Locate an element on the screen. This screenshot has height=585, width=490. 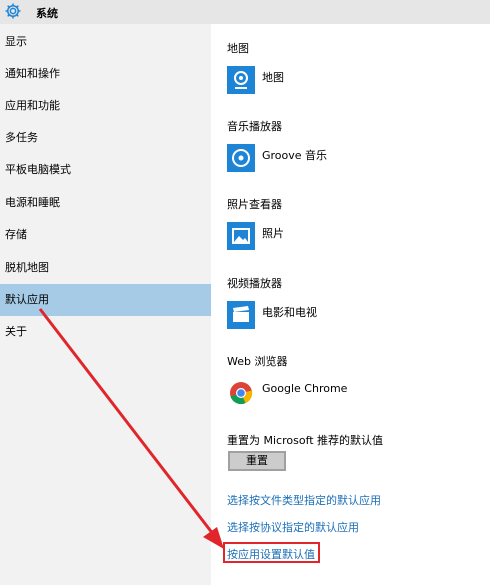
sidebar-item-multitasking: 多任务 is located at coordinates (105, 138).